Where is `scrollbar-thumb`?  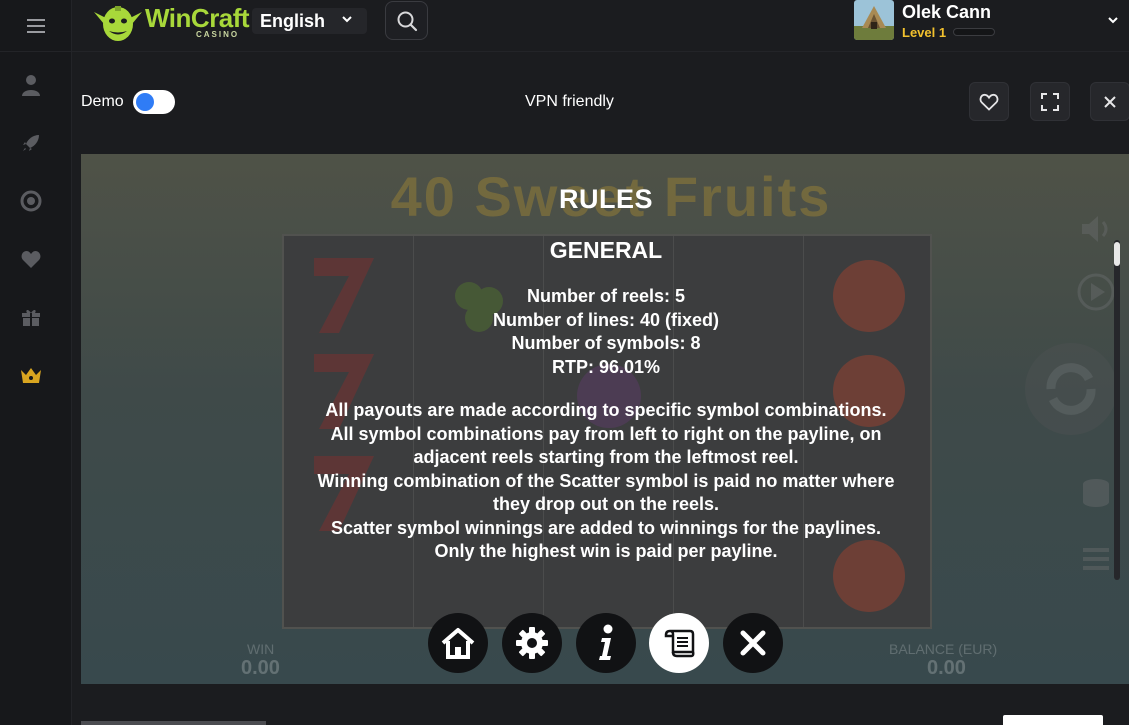
scrollbar-thumb is located at coordinates (1117, 254).